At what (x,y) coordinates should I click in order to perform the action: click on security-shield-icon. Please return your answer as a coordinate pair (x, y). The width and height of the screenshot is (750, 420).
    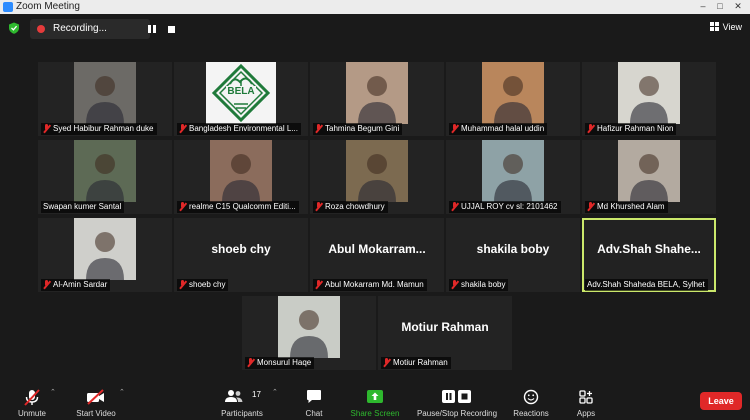
    Looking at the image, I should click on (14, 28).